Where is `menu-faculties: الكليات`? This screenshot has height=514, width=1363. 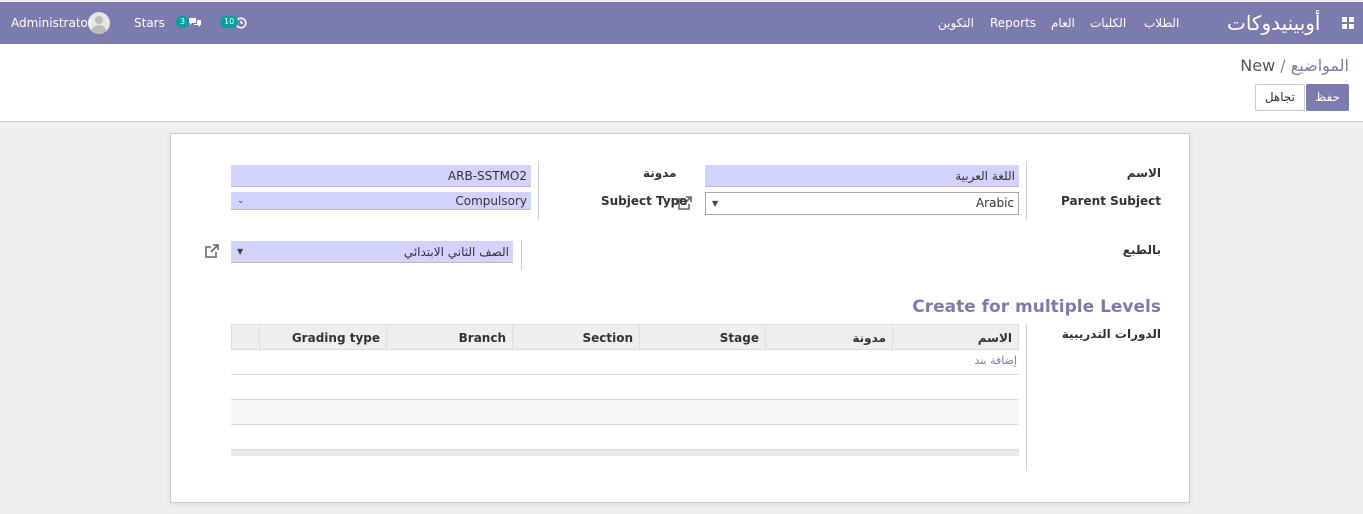
menu-faculties: الكليات is located at coordinates (1108, 23).